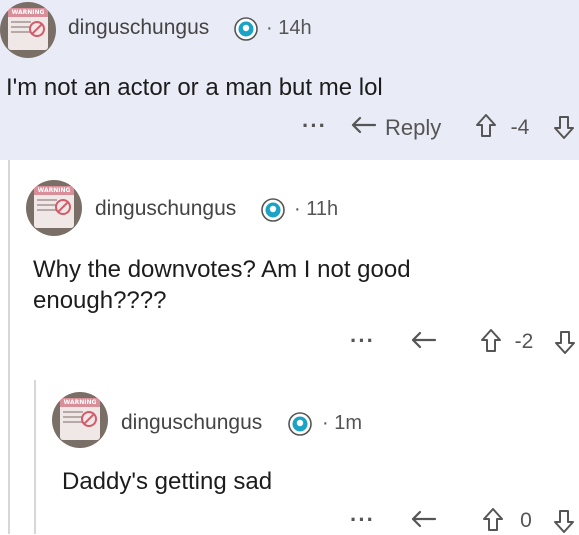 The image size is (579, 535). What do you see at coordinates (194, 87) in the screenshot?
I see `comment-body: I'm not an actor or a man but me lol` at bounding box center [194, 87].